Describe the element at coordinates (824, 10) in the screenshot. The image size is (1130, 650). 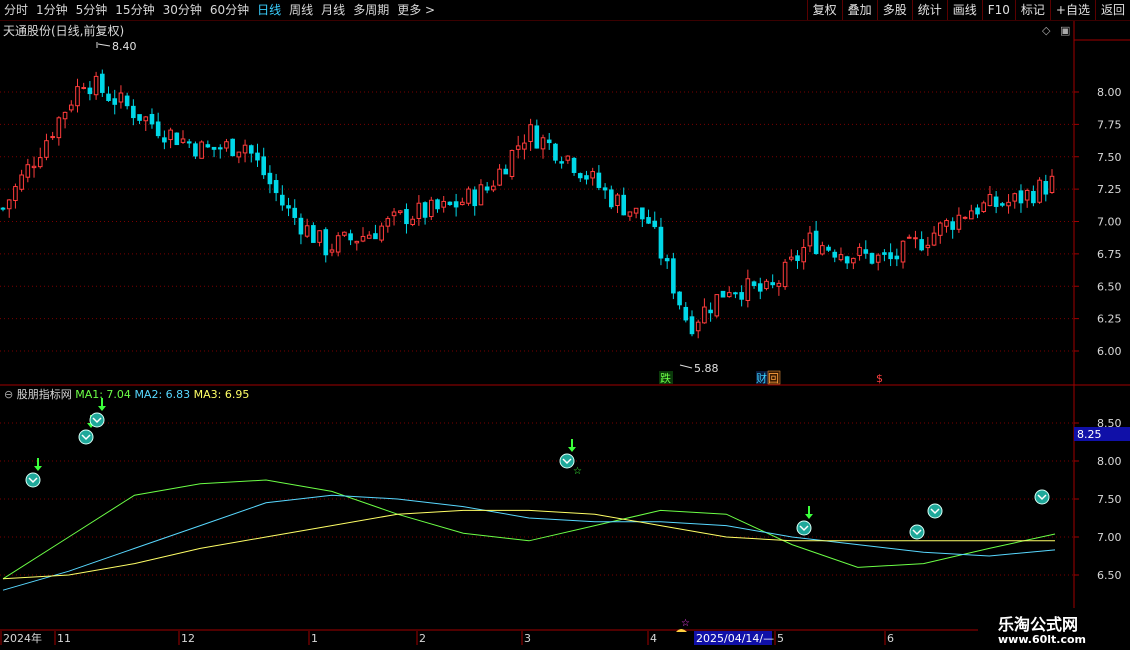
I see `restore-rights-button: 复权` at that location.